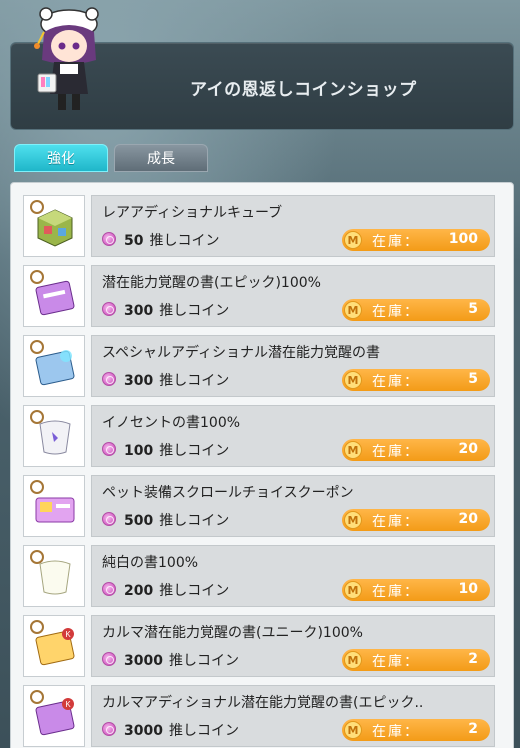 This screenshot has width=520, height=748. What do you see at coordinates (303, 90) in the screenshot?
I see `shop-title: アイの恩返しコインショップ` at bounding box center [303, 90].